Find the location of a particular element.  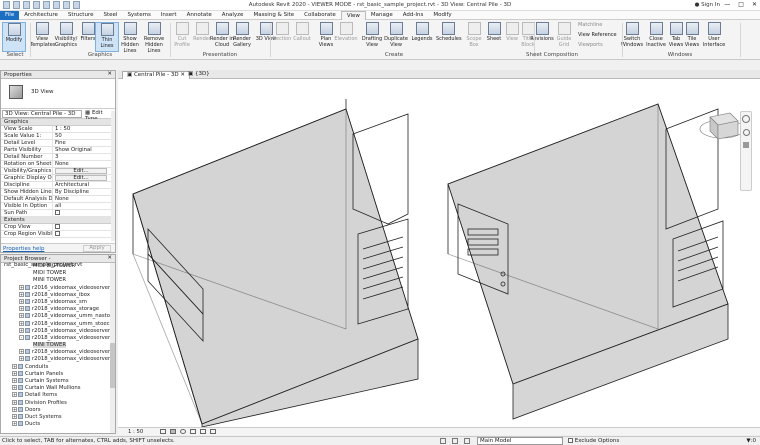

browser-item: + Division Profiles is located at coordinates (58, 403).